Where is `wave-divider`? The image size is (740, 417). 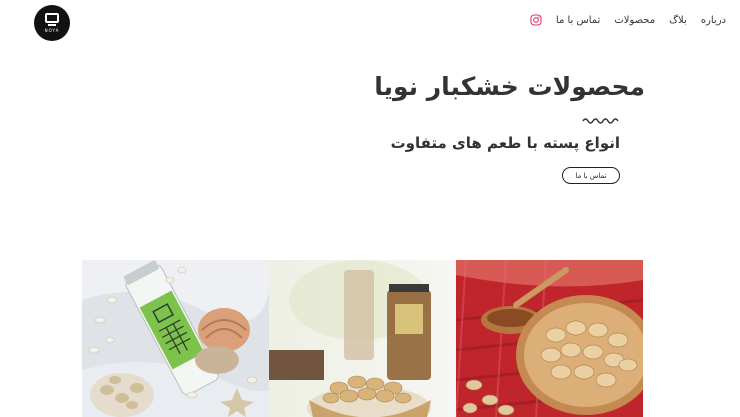
wave-divider is located at coordinates (600, 121).